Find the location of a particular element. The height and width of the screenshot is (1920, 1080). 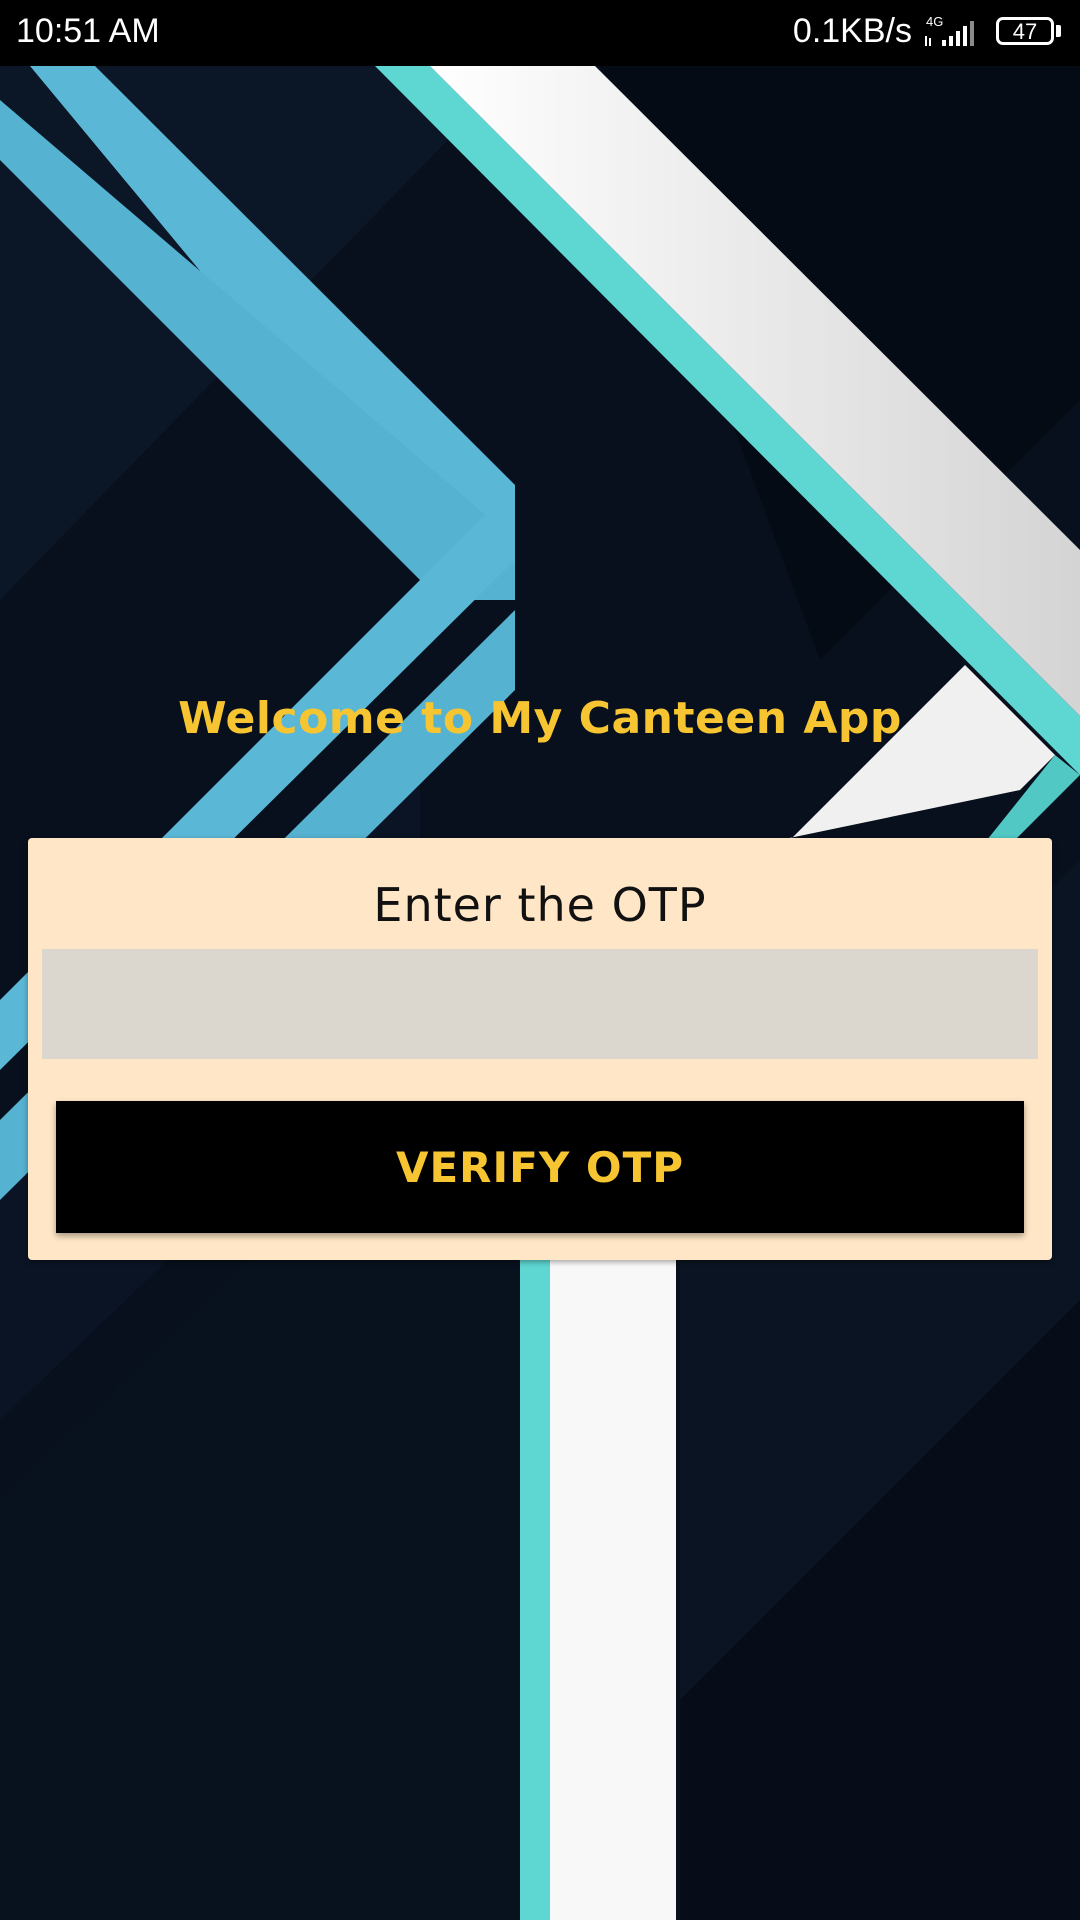

network-speed: 0.1KB/s is located at coordinates (852, 31).